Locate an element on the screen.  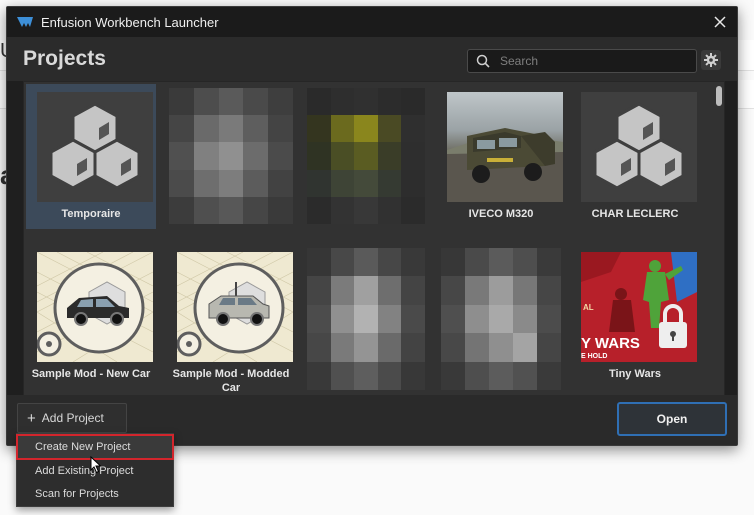
search-icon is located at coordinates (483, 61).